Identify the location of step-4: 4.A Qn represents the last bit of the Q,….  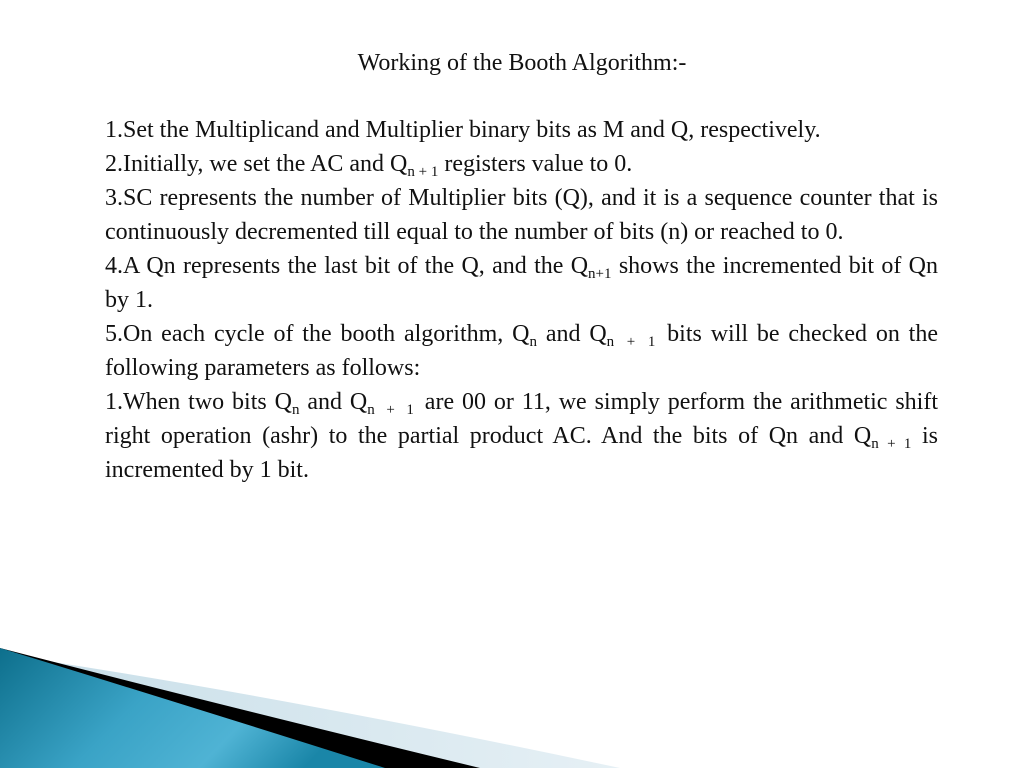
(521, 283).